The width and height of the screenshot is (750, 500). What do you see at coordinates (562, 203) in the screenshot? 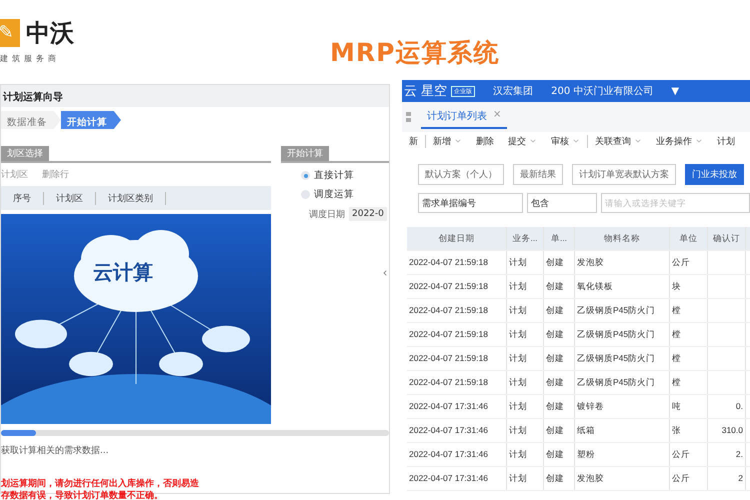
I see `operator-select: 包含` at bounding box center [562, 203].